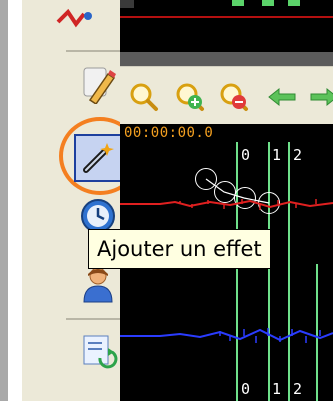 Image resolution: width=333 pixels, height=401 pixels. What do you see at coordinates (190, 97) in the screenshot?
I see `zoom-in-icon` at bounding box center [190, 97].